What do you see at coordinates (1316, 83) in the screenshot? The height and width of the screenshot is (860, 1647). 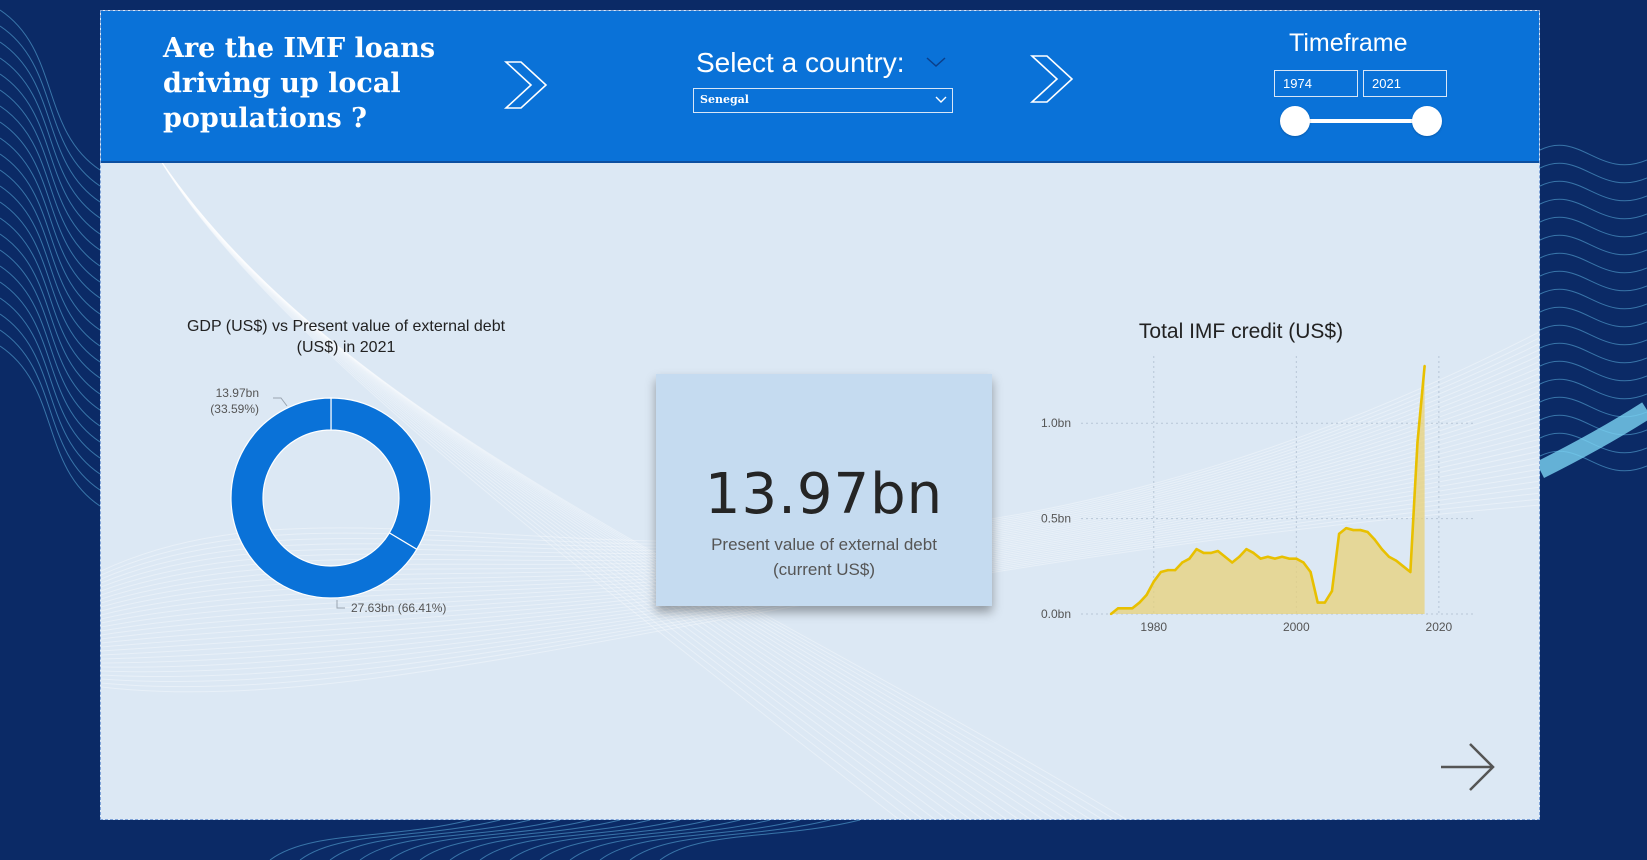 I see `timeframe-start-input: 1974` at bounding box center [1316, 83].